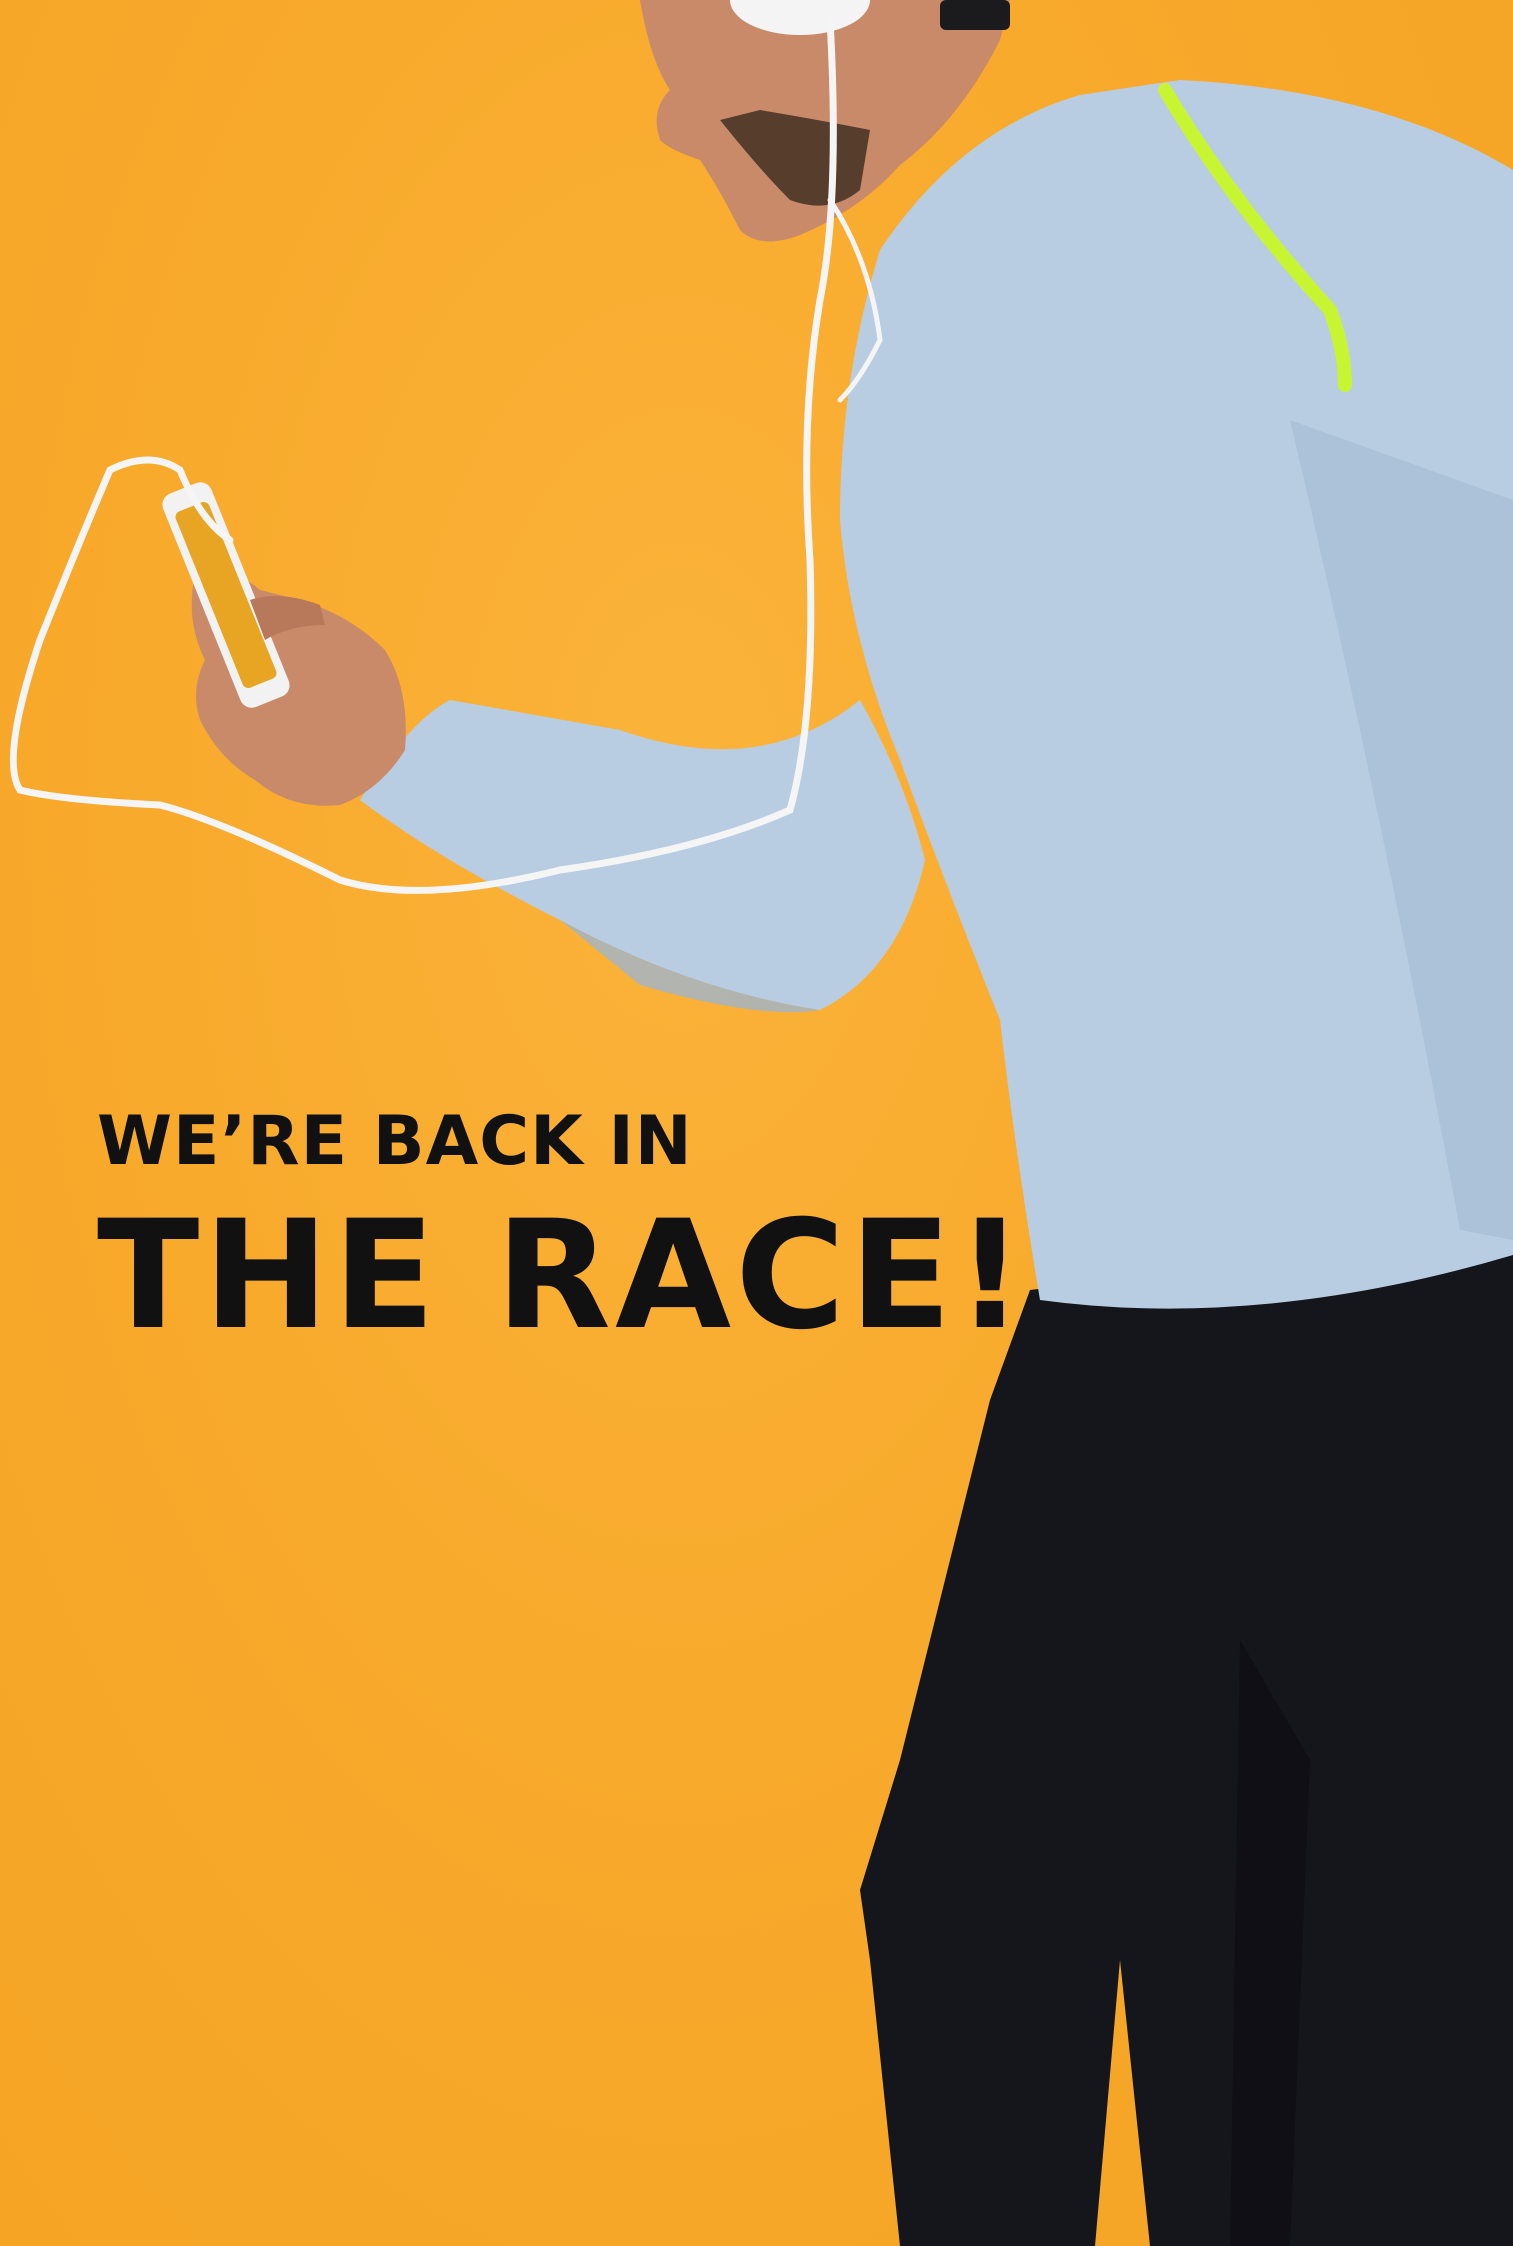  Describe the element at coordinates (395, 1141) in the screenshot. I see `headline-line-1: WE’RE BACK IN` at that location.